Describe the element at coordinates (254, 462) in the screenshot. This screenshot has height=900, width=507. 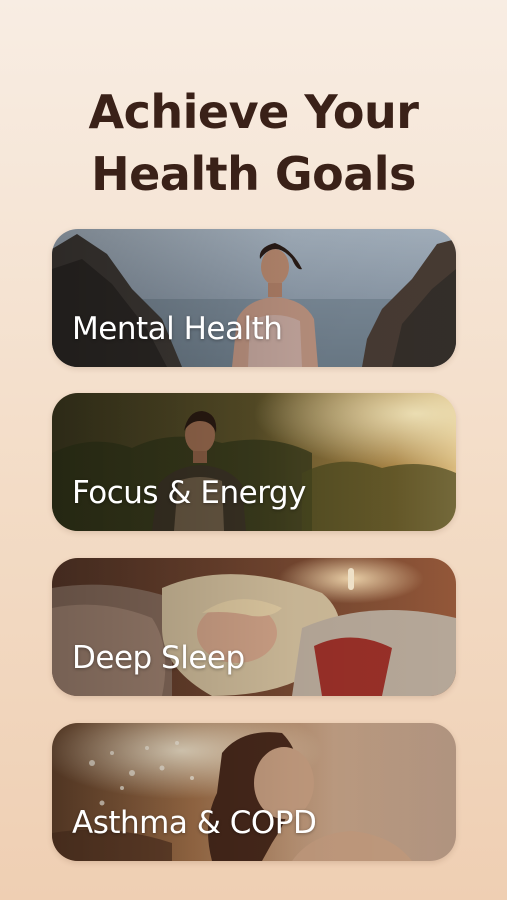
I see `goal-card-focus-energy: Focus & Energy` at that location.